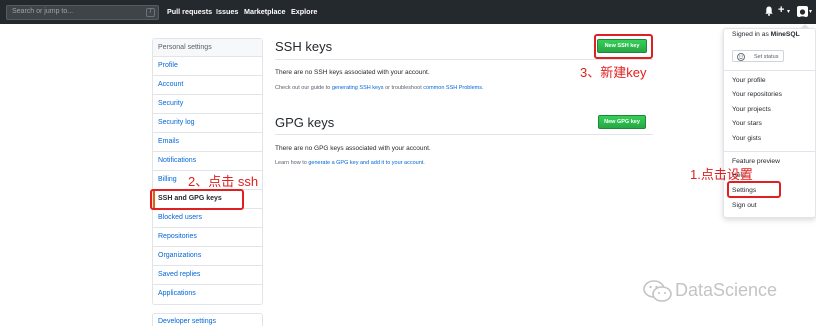 Image resolution: width=816 pixels, height=326 pixels. Describe the element at coordinates (452, 88) in the screenshot. I see `common-ssh-problems-link: common SSH Problems` at that location.